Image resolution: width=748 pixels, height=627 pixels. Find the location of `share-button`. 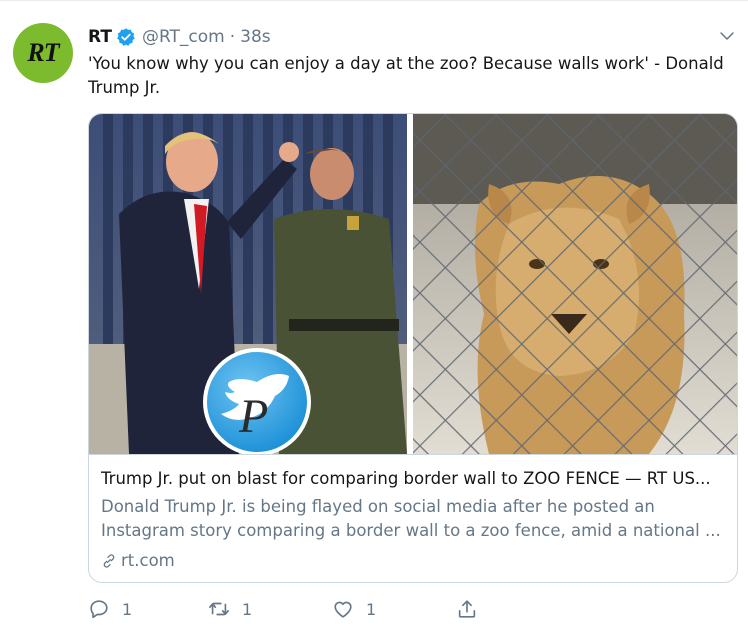

share-button is located at coordinates (473, 609).